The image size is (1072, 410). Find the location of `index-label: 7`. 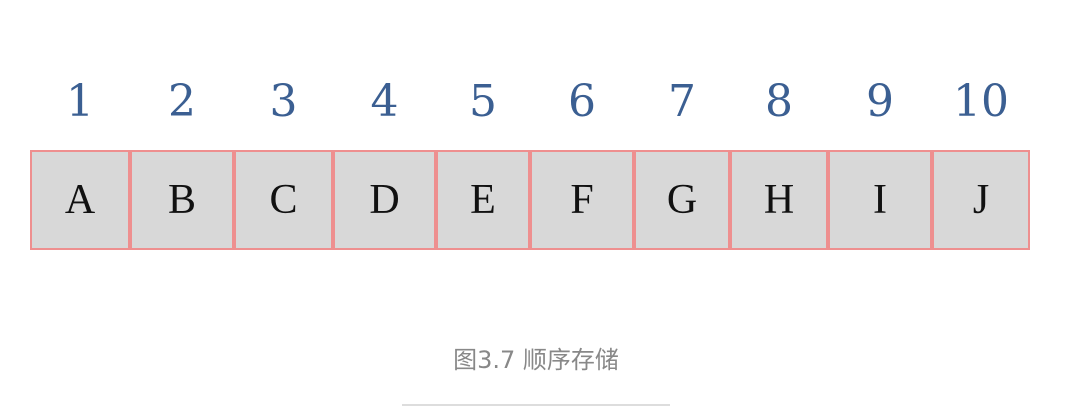

index-label: 7 is located at coordinates (682, 101).